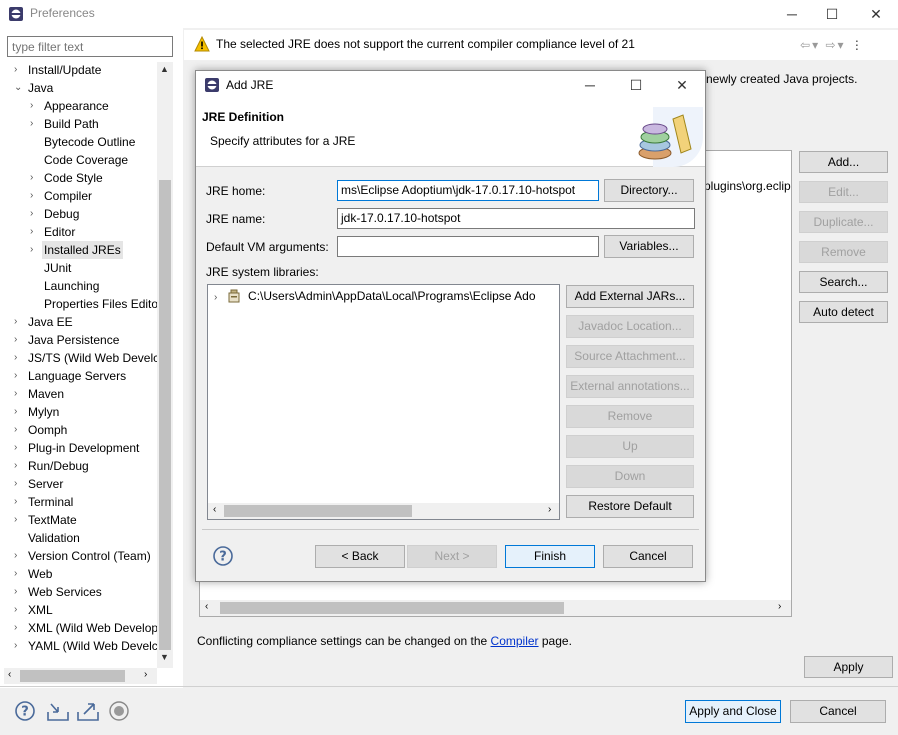 This screenshot has width=898, height=735. What do you see at coordinates (76, 448) in the screenshot?
I see `tree-item: › Plug-in Development` at bounding box center [76, 448].